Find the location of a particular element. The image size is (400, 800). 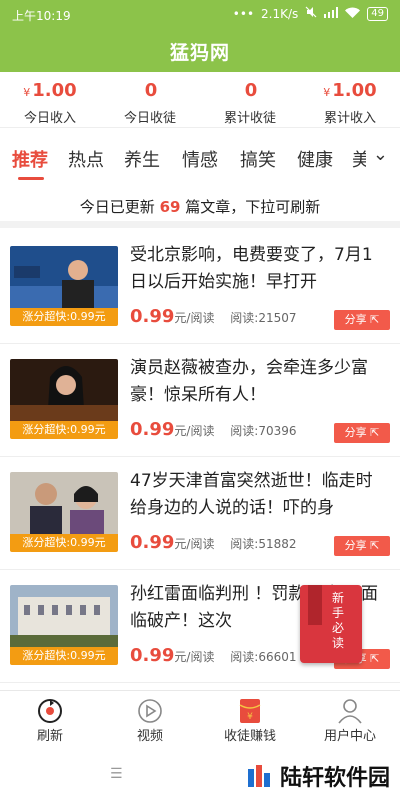

mute-icon is located at coordinates (311, 13).